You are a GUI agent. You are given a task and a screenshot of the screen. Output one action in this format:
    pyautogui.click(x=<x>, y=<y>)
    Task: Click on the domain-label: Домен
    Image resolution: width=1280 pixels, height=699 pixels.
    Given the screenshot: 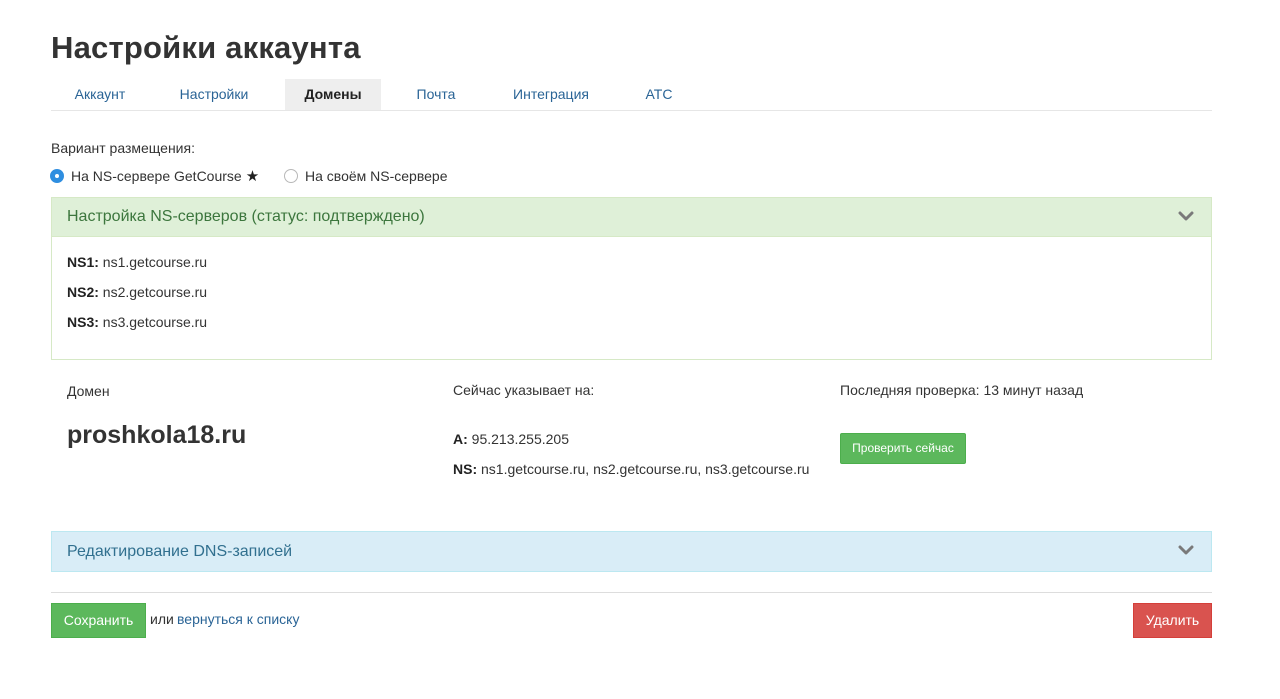 What is the action you would take?
    pyautogui.click(x=88, y=391)
    